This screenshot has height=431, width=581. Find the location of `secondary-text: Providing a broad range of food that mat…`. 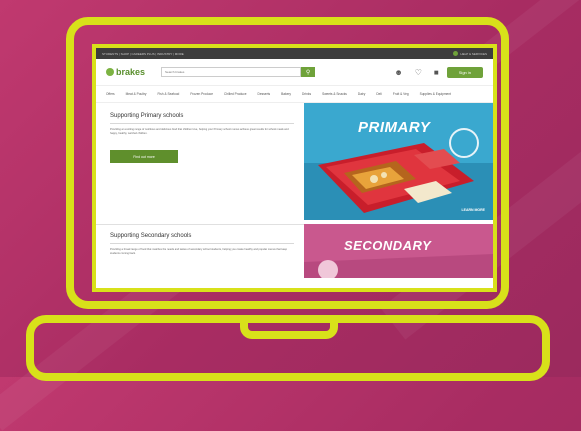

secondary-text: Providing a broad range of food that mat… is located at coordinates (199, 251).